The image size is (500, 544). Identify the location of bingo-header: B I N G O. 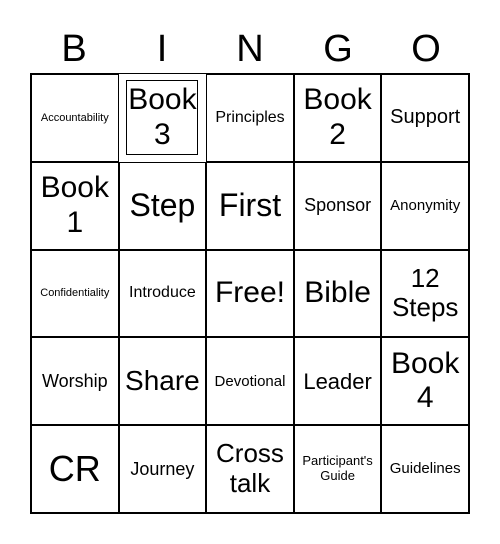
(250, 49).